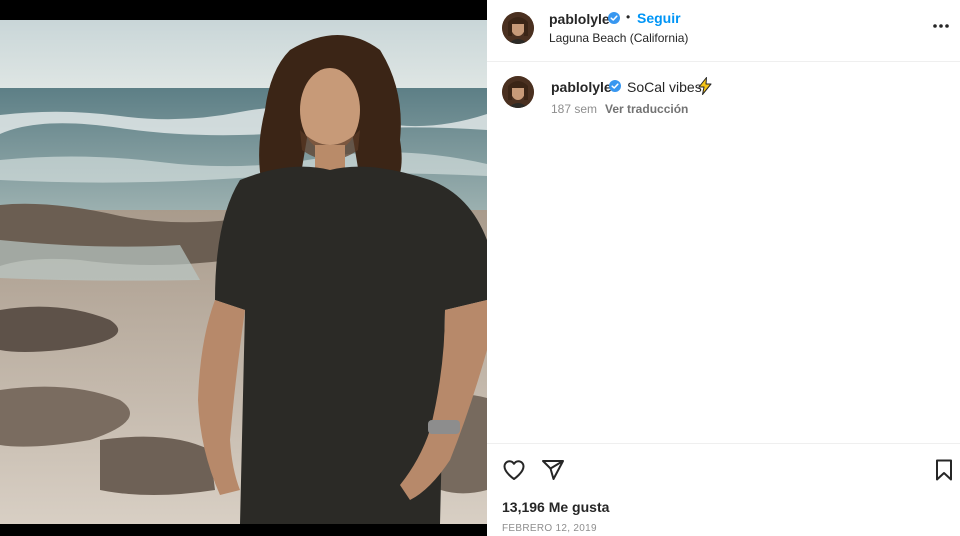 This screenshot has width=960, height=536. Describe the element at coordinates (944, 470) in the screenshot. I see `bookmark-icon` at that location.